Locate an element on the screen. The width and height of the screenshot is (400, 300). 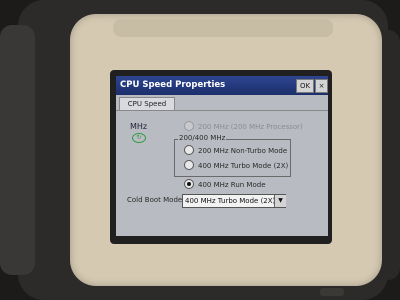
radio-200-non-turbo: 200 MHz Non-Turbo Mode is located at coordinates (236, 151).